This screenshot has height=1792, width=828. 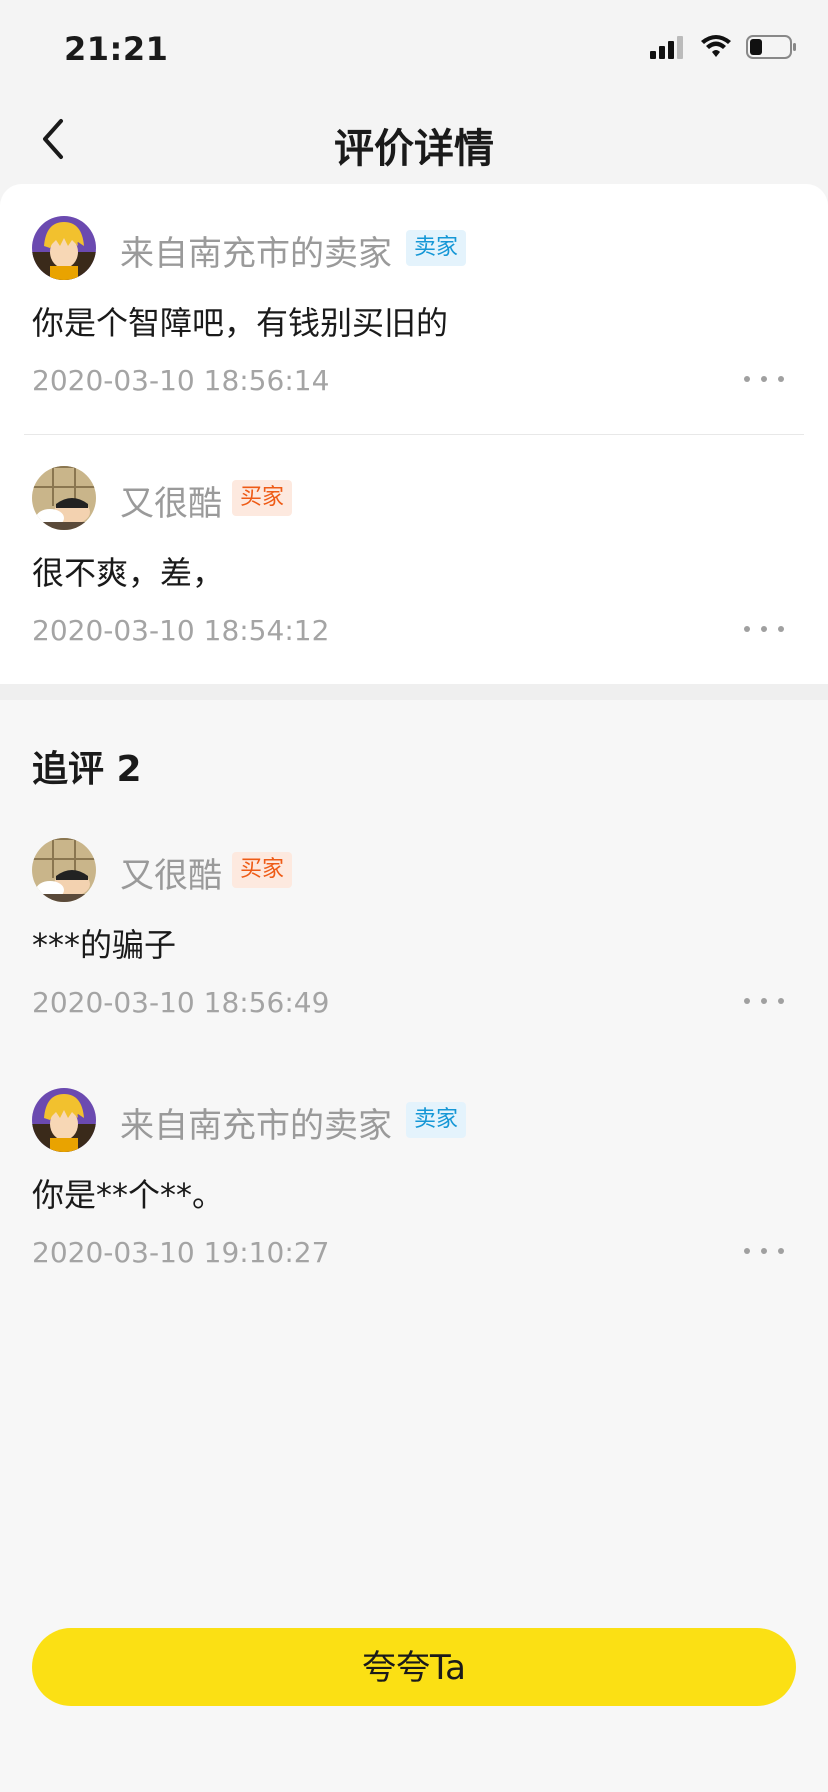 I want to click on followup-item: 又很酷 买家 ***的骗子 2020-03-10 18:56:49, so click(x=414, y=938).